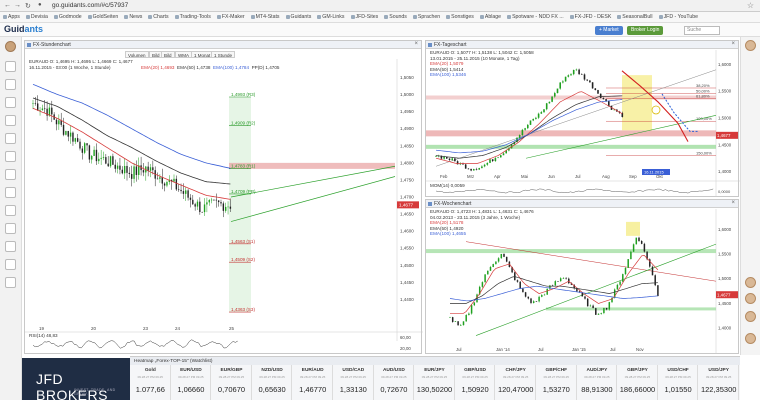 This screenshot has width=760, height=400. What do you see at coordinates (434, 382) in the screenshot?
I see `ticker-item: EUR/JPY 09.28.27 PM 09.25 130,50200` at bounding box center [434, 382].